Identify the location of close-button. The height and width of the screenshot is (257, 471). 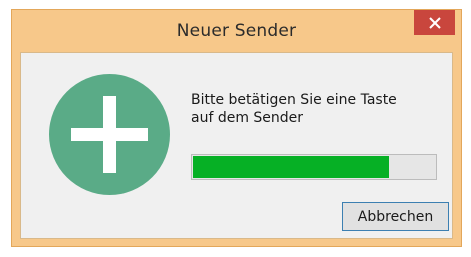
(434, 22).